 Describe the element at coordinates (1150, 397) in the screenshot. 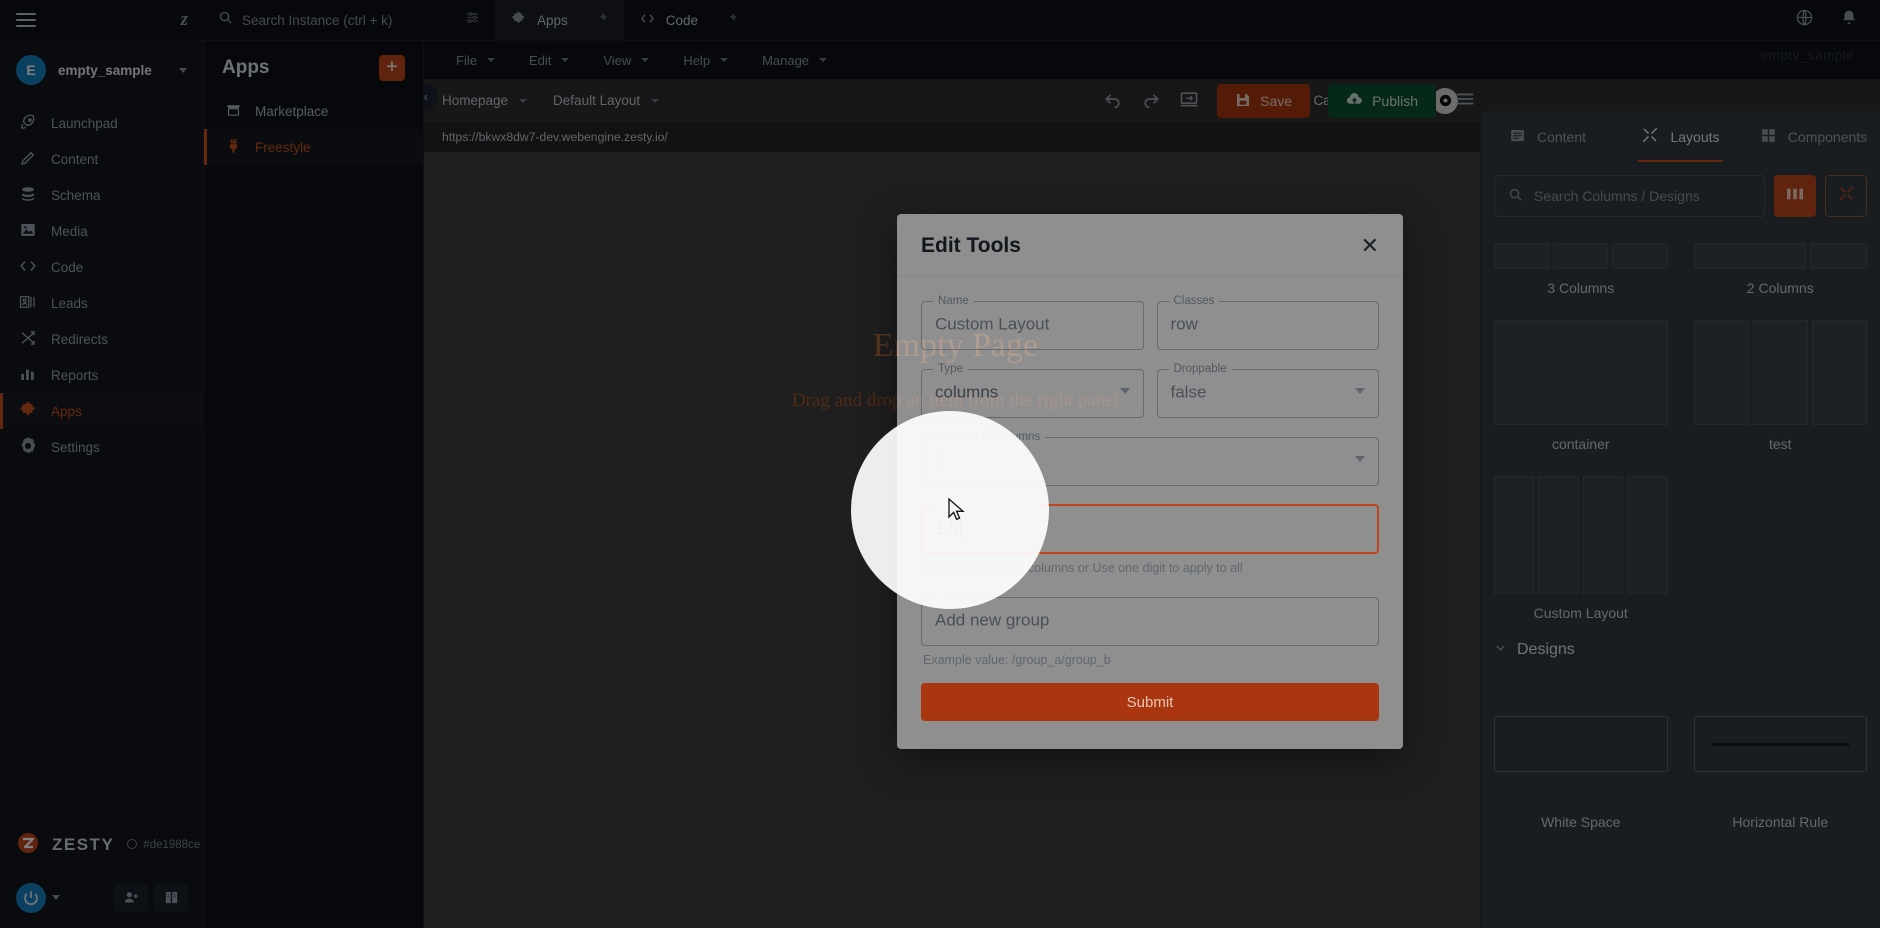

I see `field-row-2: Type columns Droppable false` at that location.